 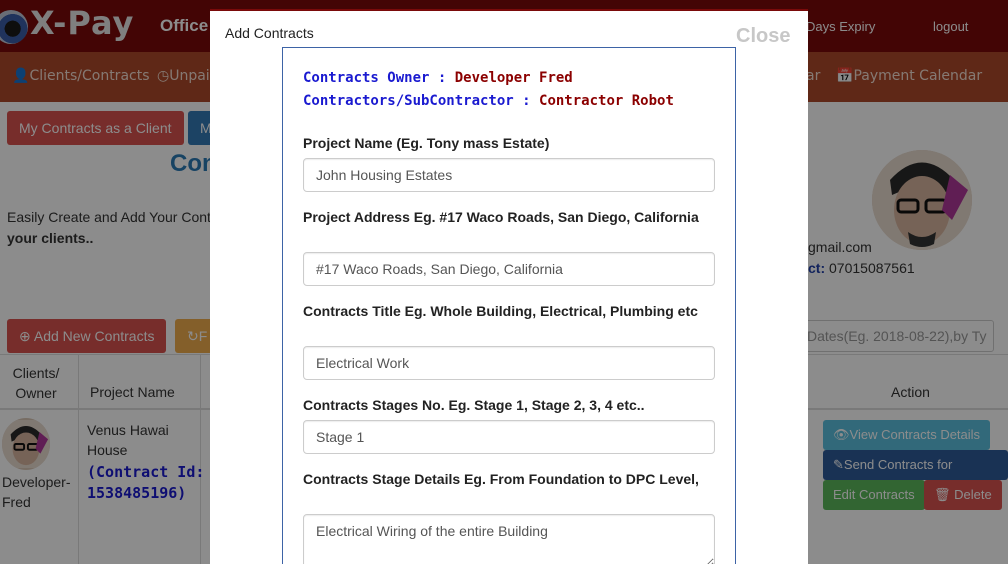 What do you see at coordinates (509, 269) in the screenshot?
I see `project-address-input` at bounding box center [509, 269].